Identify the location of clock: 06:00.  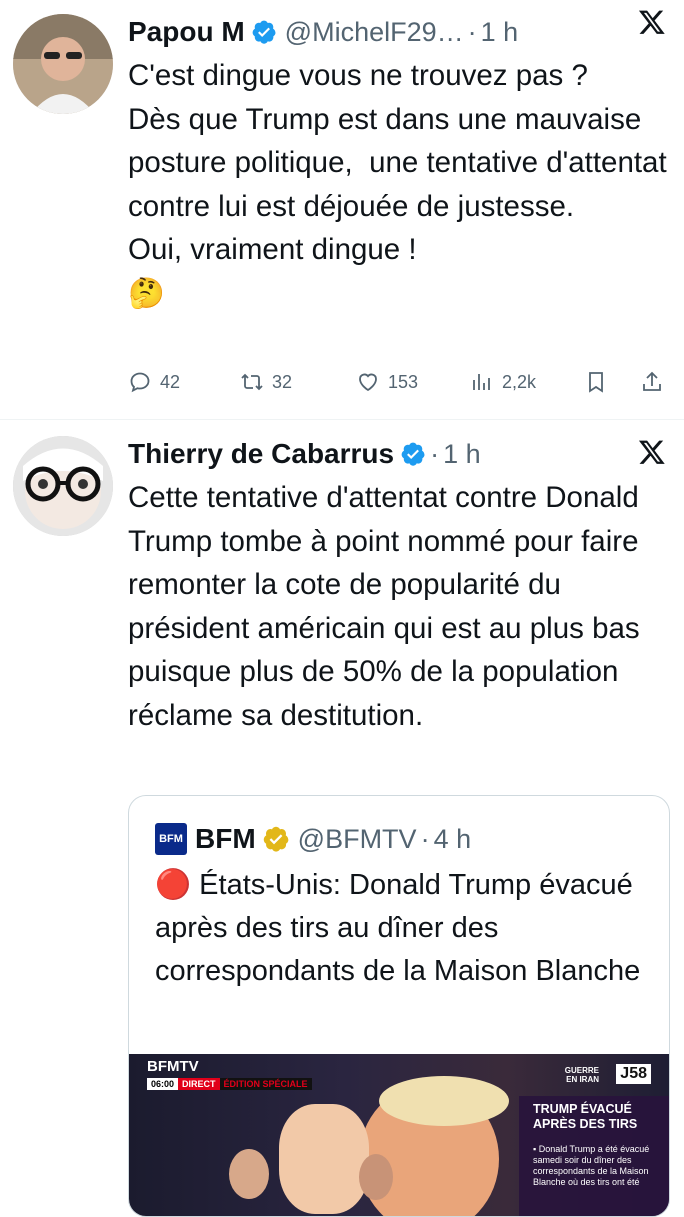
(163, 1084).